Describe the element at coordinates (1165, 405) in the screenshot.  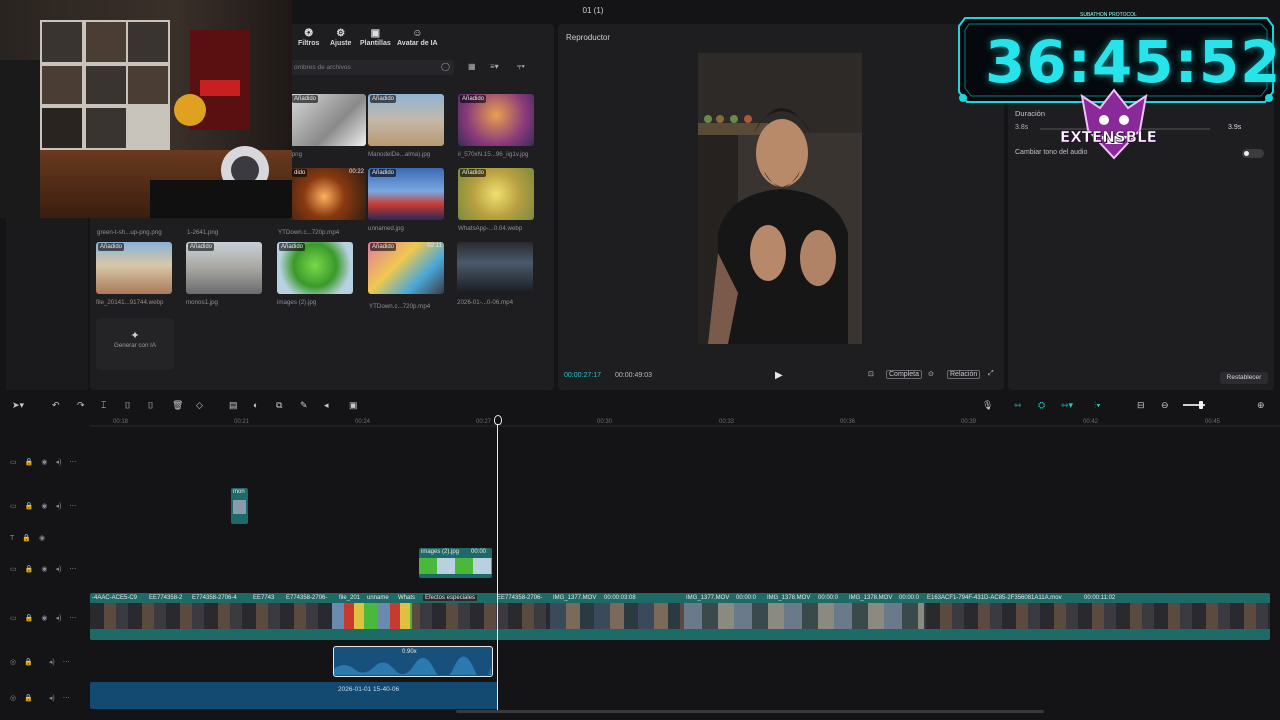
I see `zoom-out-icon: ⊖` at that location.